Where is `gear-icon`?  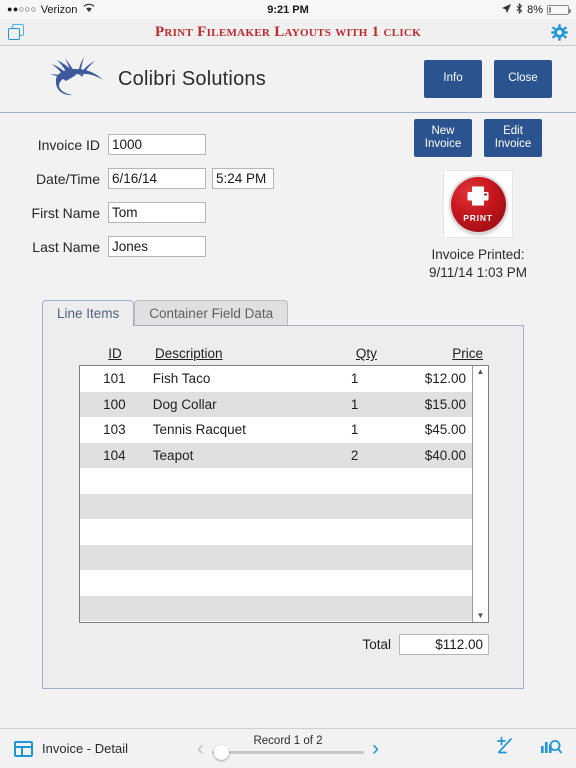 gear-icon is located at coordinates (559, 32).